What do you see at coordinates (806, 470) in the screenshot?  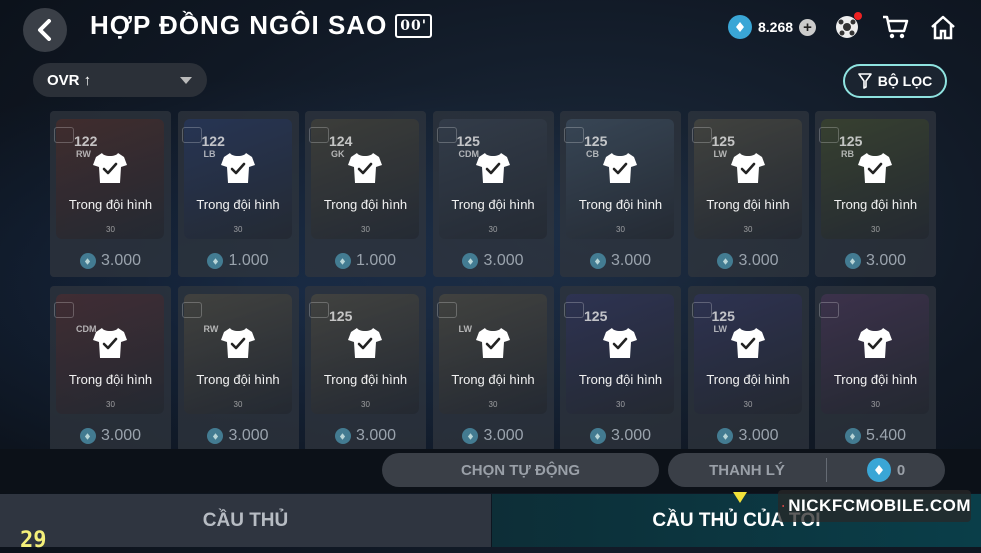 I see `sell-button: THANH LÝ 0` at bounding box center [806, 470].